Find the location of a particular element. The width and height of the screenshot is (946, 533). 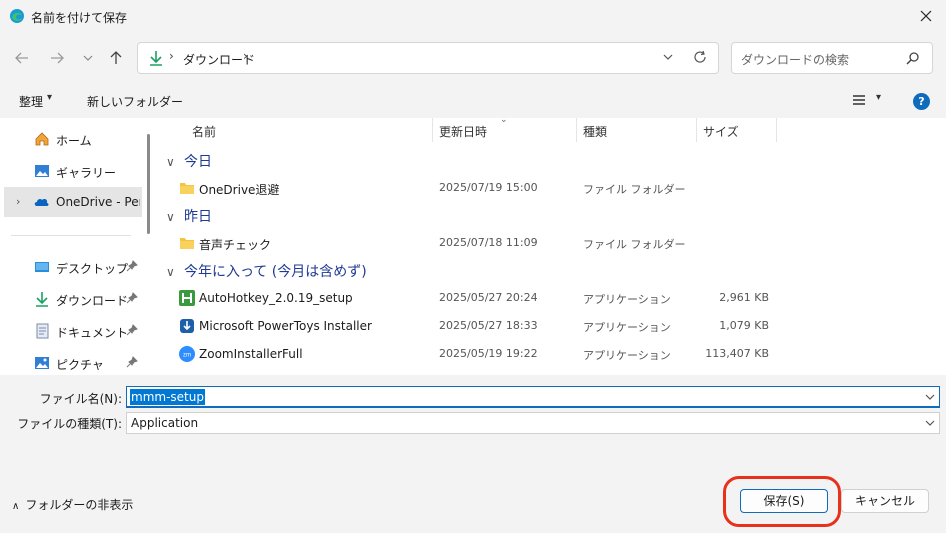

search-placeholder: ダウンロードの検索 is located at coordinates (795, 60).